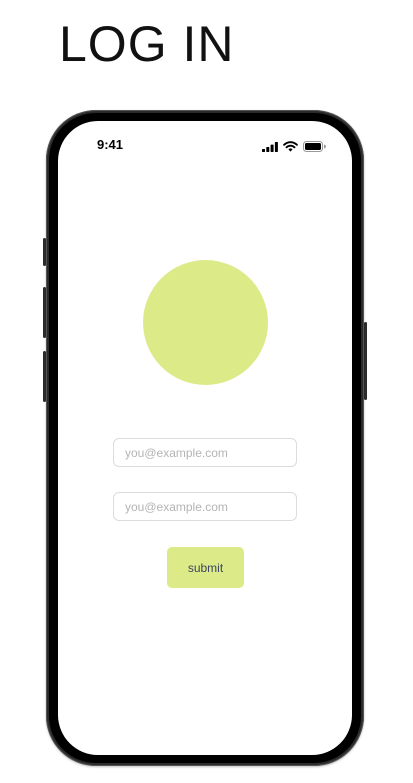  I want to click on cellular-signal-icon, so click(270, 148).